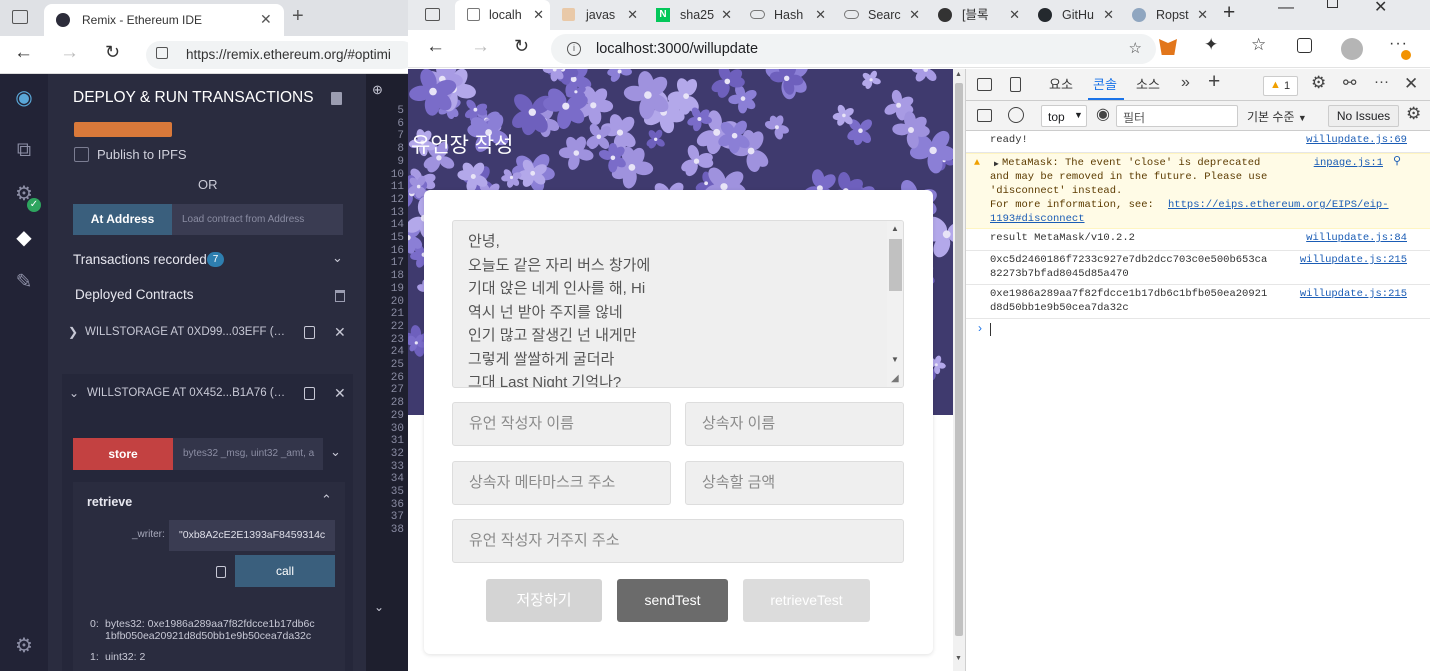  I want to click on extensions-icon: ✦, so click(1211, 45).